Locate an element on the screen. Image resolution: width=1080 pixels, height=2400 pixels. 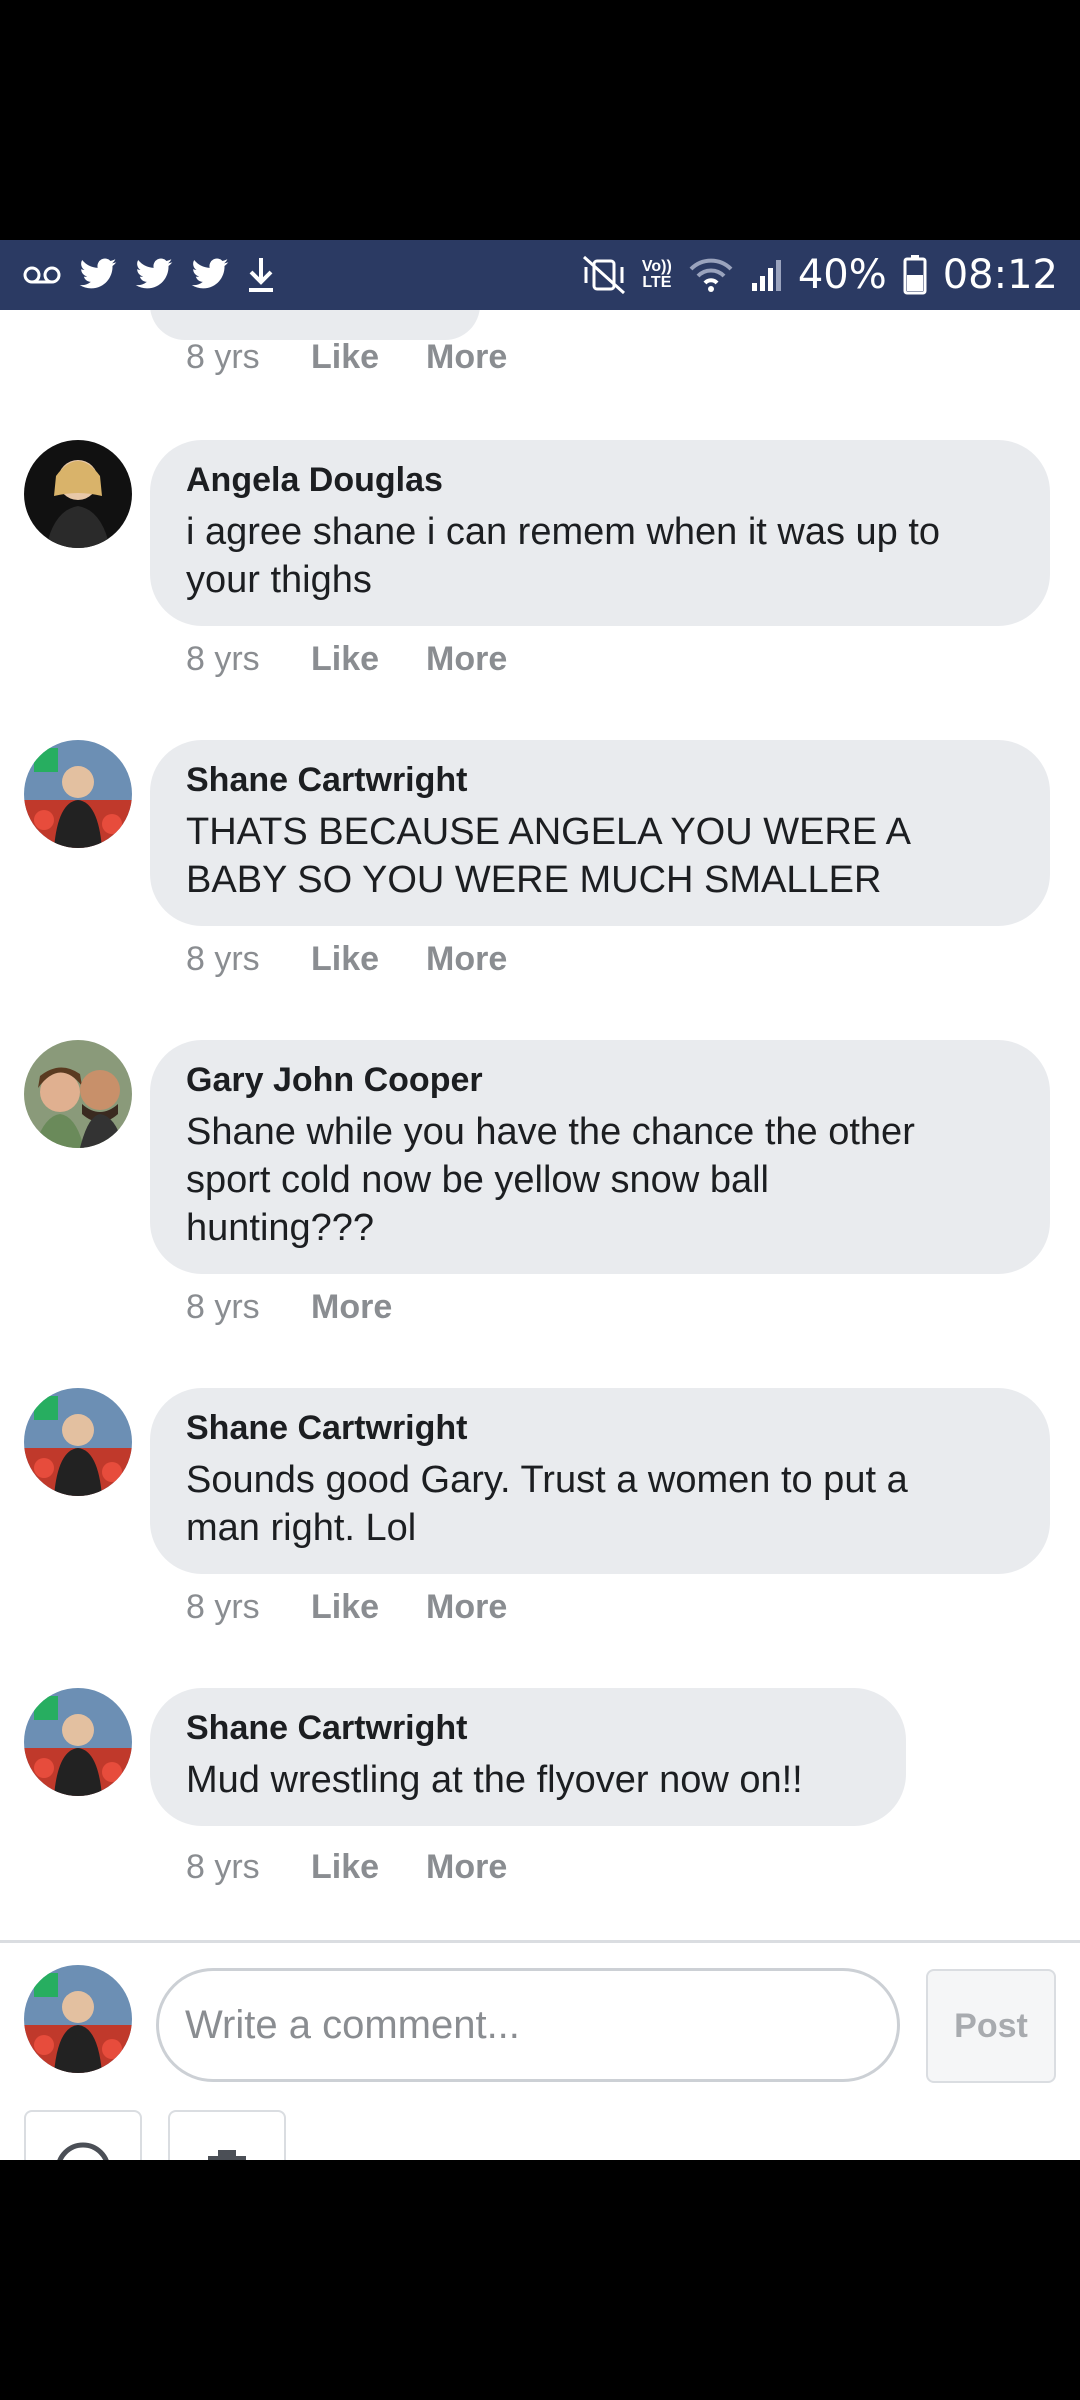
previous-comment-meta: 8 yrs Like More is located at coordinates (346, 357).